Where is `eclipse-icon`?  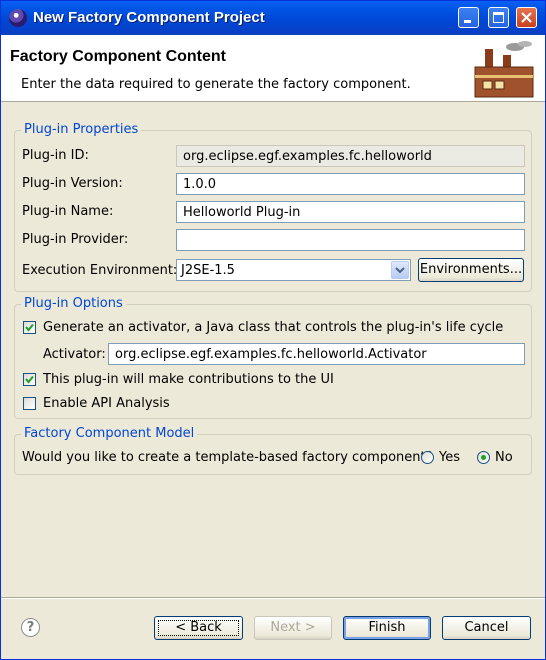 eclipse-icon is located at coordinates (18, 18).